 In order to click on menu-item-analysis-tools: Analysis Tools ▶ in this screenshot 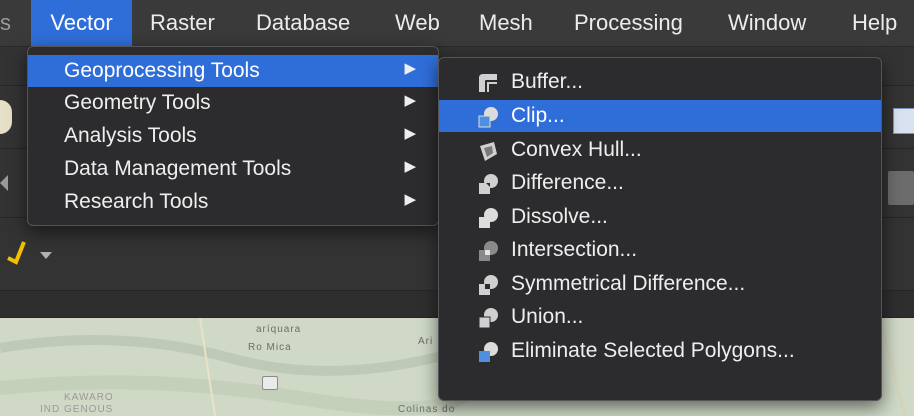, I will do `click(233, 136)`.